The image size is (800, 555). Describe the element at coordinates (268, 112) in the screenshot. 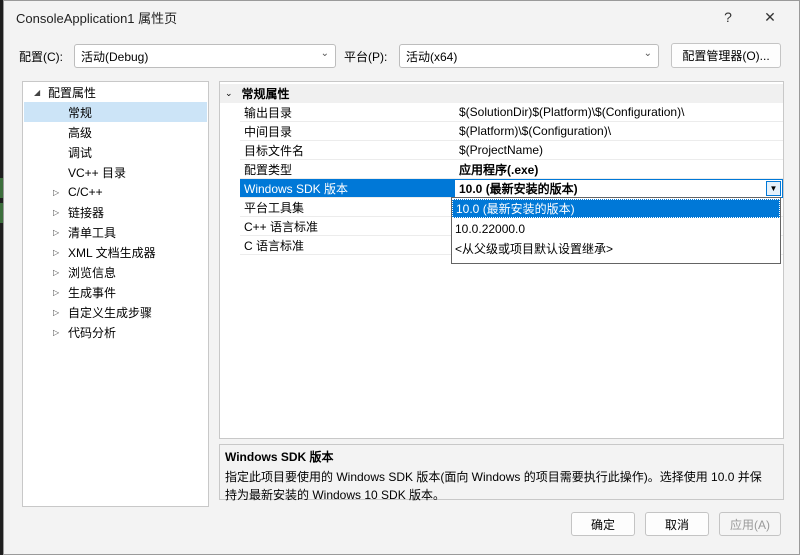

I see `property-name: 输出目录` at that location.